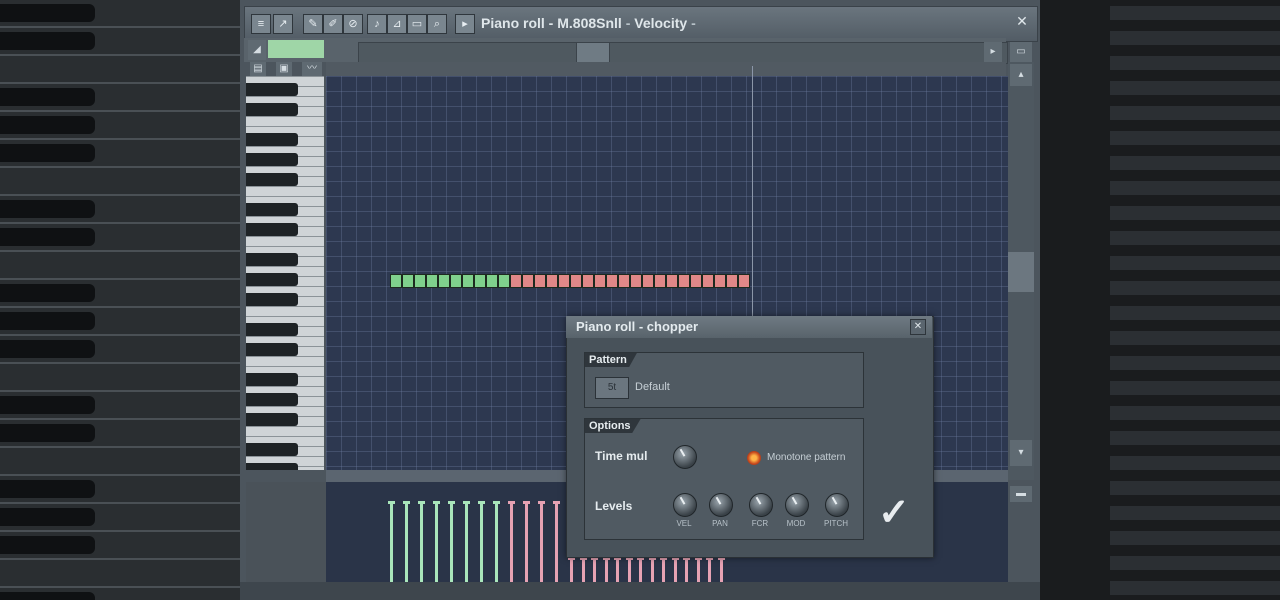 The width and height of the screenshot is (1280, 600). What do you see at coordinates (417, 24) in the screenshot?
I see `select-icon: ▭` at bounding box center [417, 24].